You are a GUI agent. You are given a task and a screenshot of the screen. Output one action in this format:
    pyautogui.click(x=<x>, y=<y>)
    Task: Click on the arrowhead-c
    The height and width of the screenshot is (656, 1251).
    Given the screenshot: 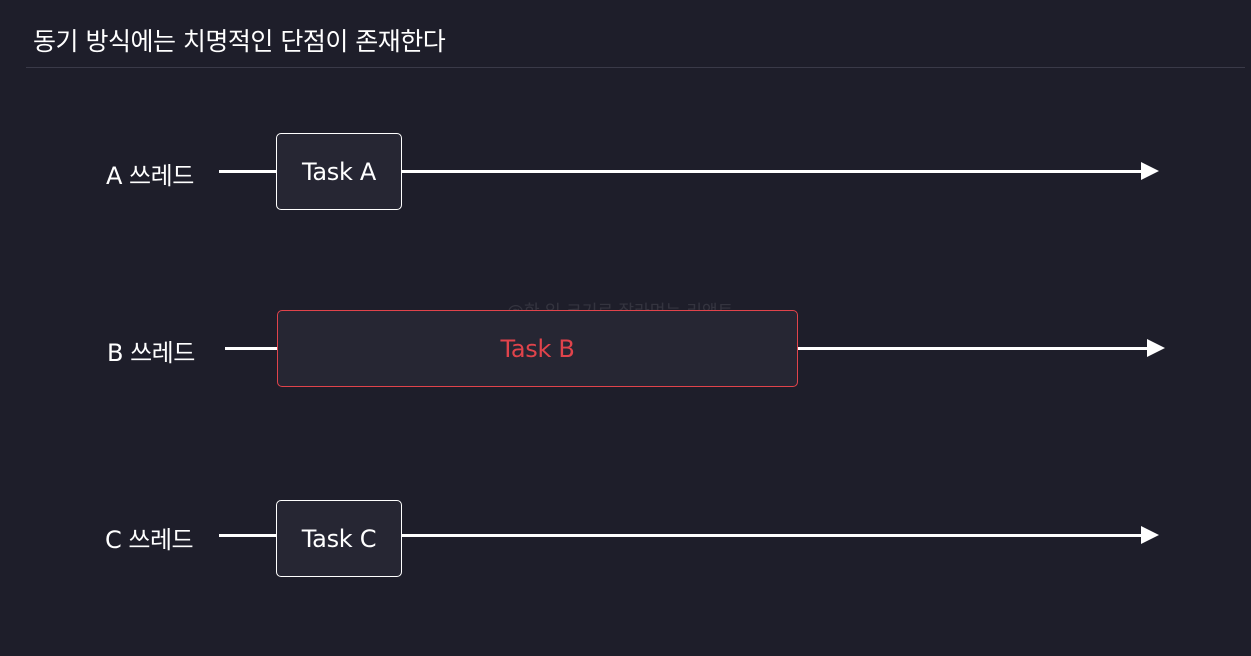 What is the action you would take?
    pyautogui.click(x=1150, y=535)
    